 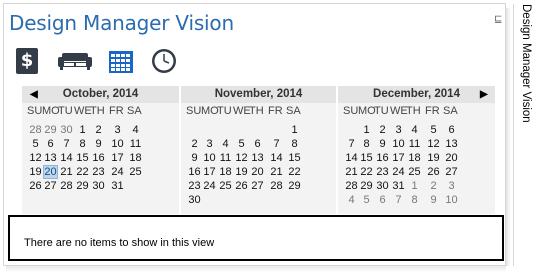 I want to click on prev-month-arrow: ◀, so click(x=34, y=94).